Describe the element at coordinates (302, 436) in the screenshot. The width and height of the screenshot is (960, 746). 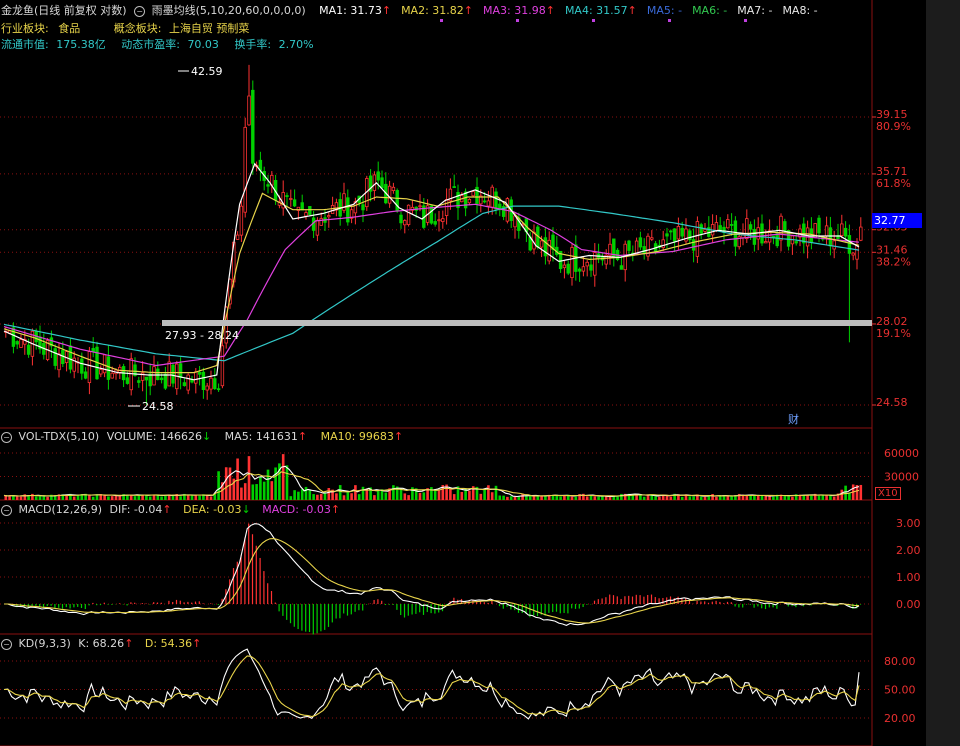
I see `volume-ma5-arrow: ↑` at that location.